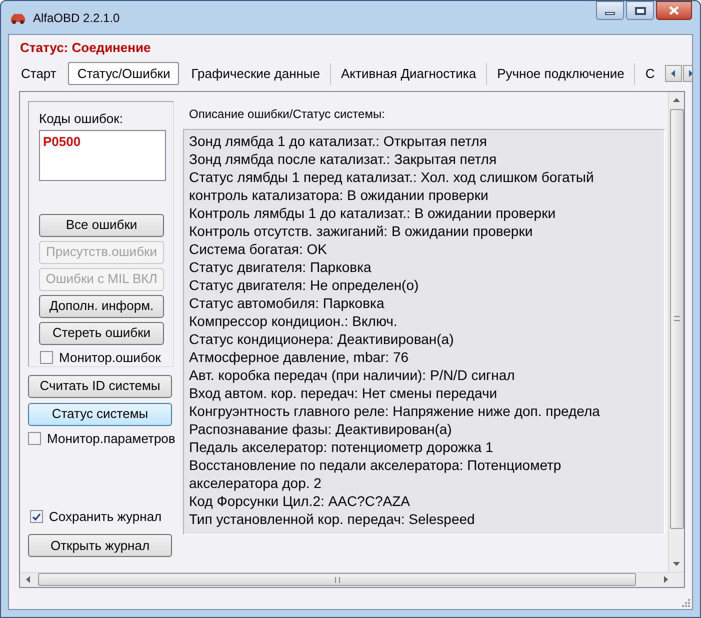  I want to click on status-line: Зонд лямбда после катализат.: Закрытая петля, so click(343, 159).